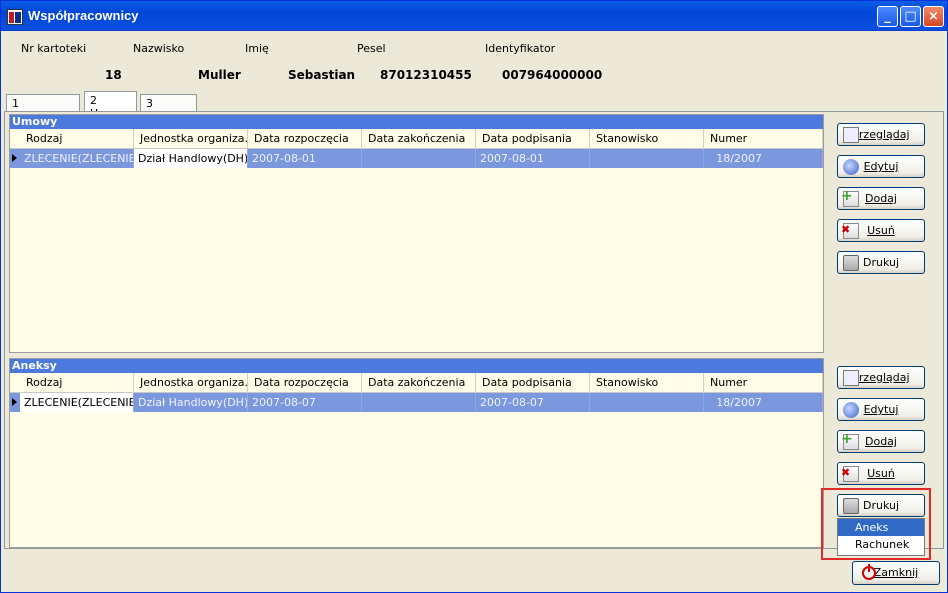 The height and width of the screenshot is (593, 948). I want to click on close-window-button: ×, so click(933, 16).